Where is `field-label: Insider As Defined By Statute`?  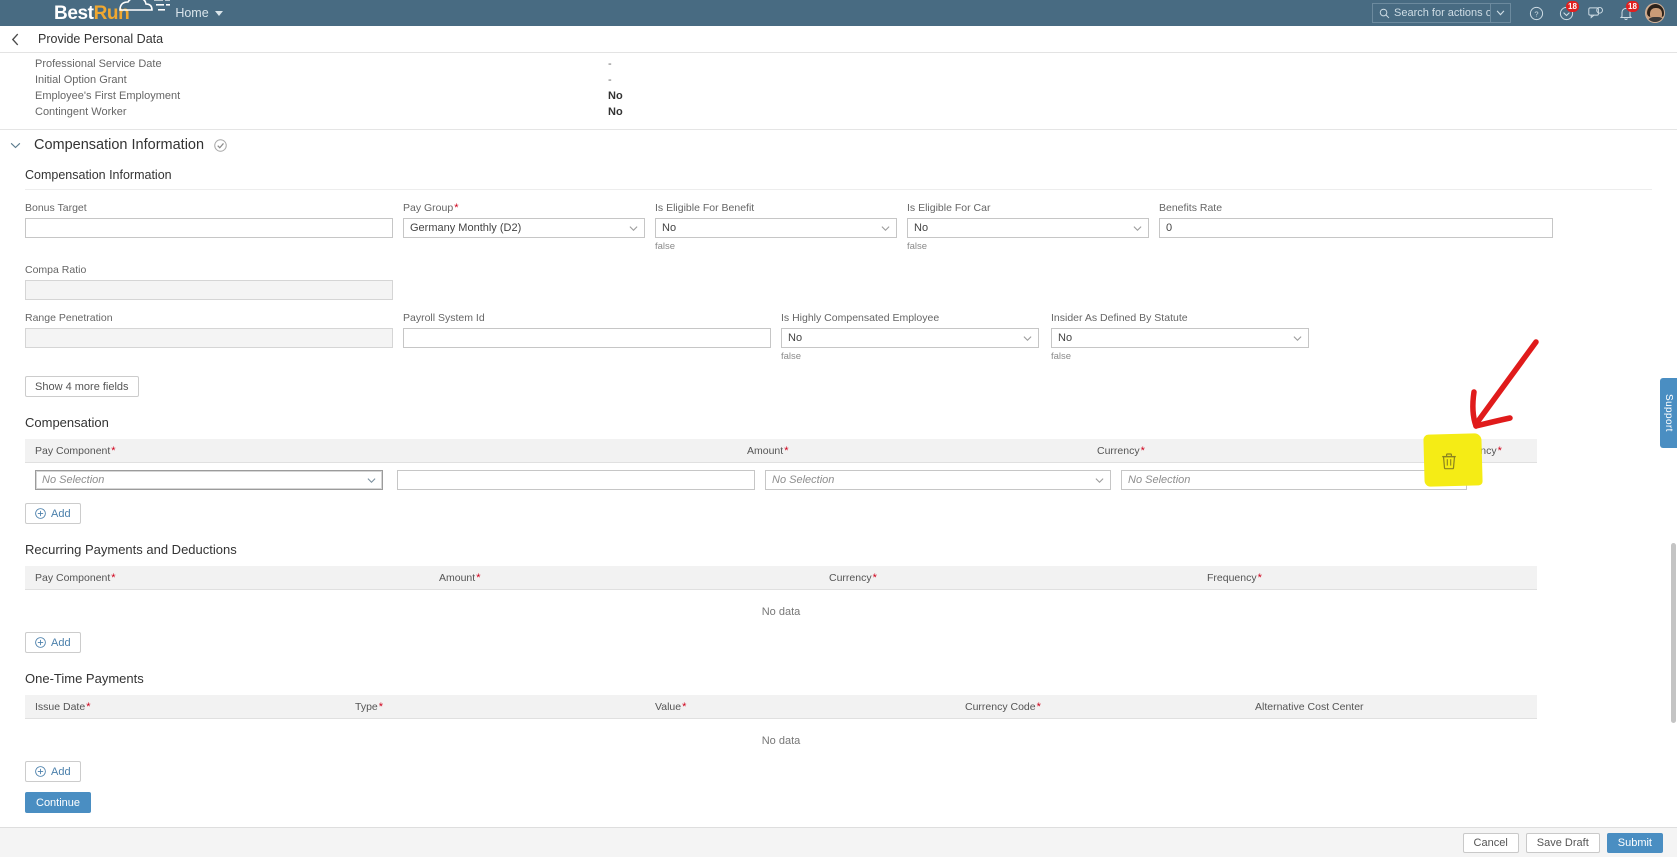
field-label: Insider As Defined By Statute is located at coordinates (1119, 318).